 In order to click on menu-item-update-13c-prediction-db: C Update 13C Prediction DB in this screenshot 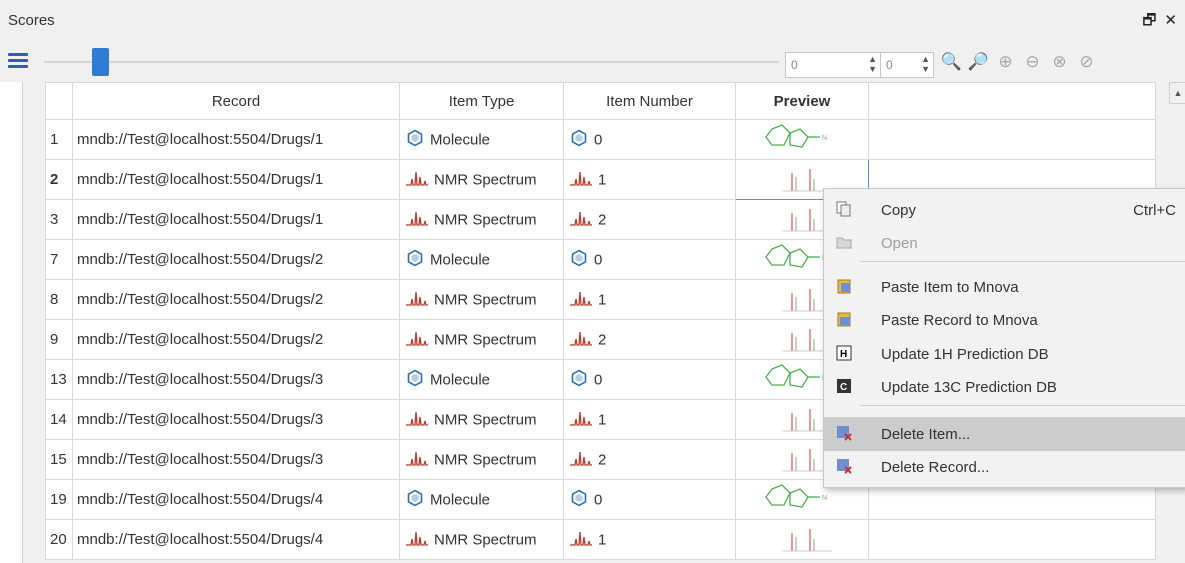, I will do `click(1004, 387)`.